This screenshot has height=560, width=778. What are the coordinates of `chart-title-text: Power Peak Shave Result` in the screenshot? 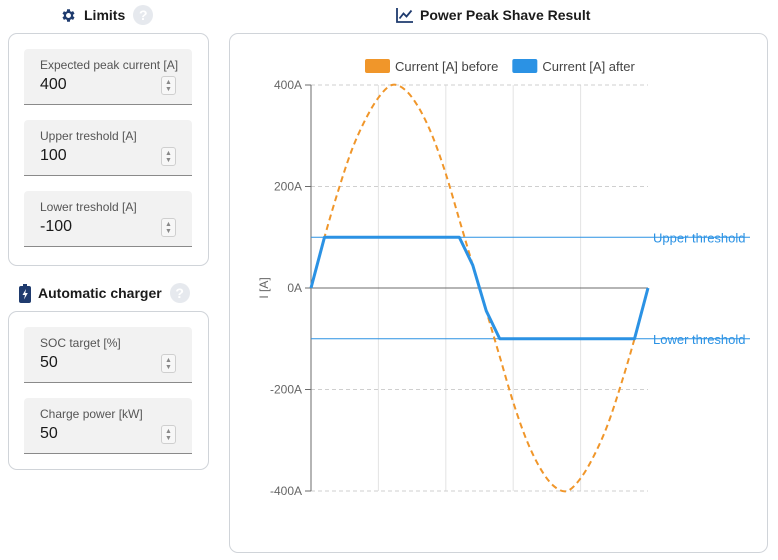 It's located at (505, 15).